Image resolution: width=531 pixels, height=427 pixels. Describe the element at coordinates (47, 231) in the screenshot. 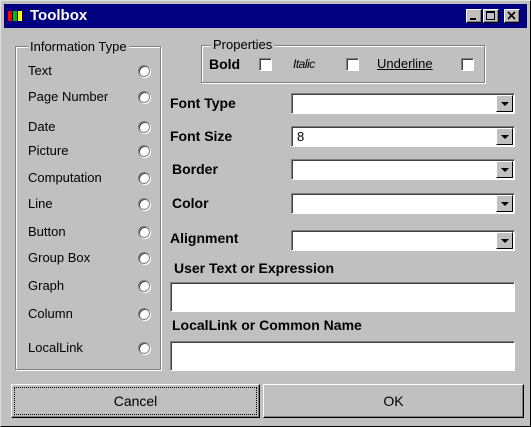

I see `radio-label-button: Button` at that location.